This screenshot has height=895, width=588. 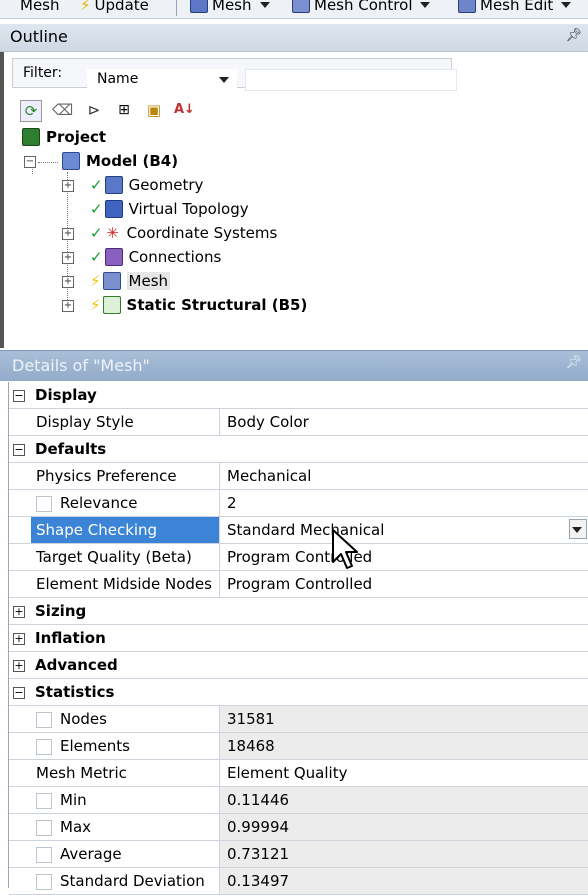 What do you see at coordinates (154, 110) in the screenshot?
I see `folder-icon: ▣` at bounding box center [154, 110].